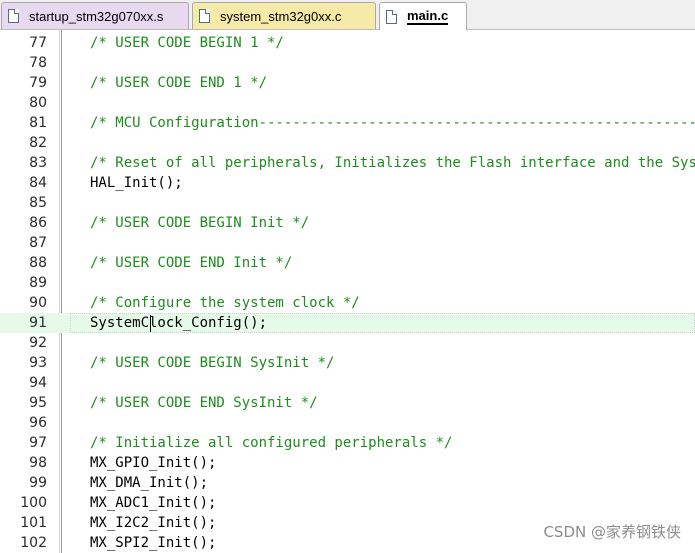 The width and height of the screenshot is (695, 553). I want to click on code-line: 79 /* USER CODE END 1 */, so click(347, 83).